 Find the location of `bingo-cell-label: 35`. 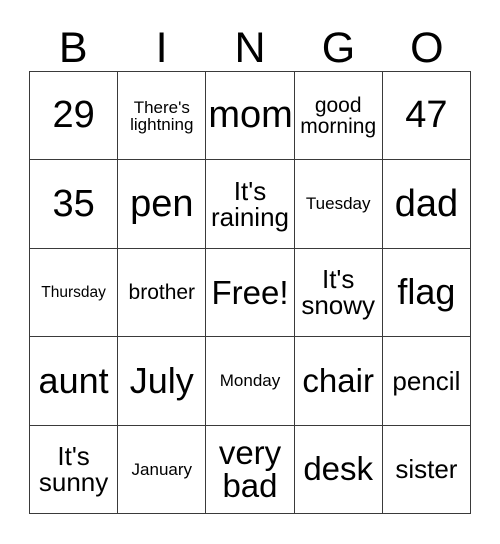

bingo-cell-label: 35 is located at coordinates (73, 203).